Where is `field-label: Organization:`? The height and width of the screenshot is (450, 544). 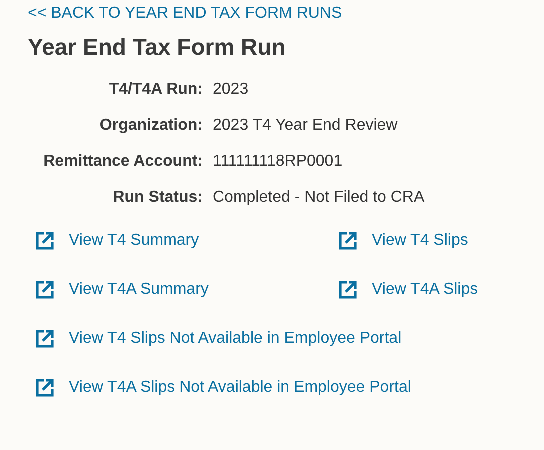
field-label: Organization: is located at coordinates (150, 126).